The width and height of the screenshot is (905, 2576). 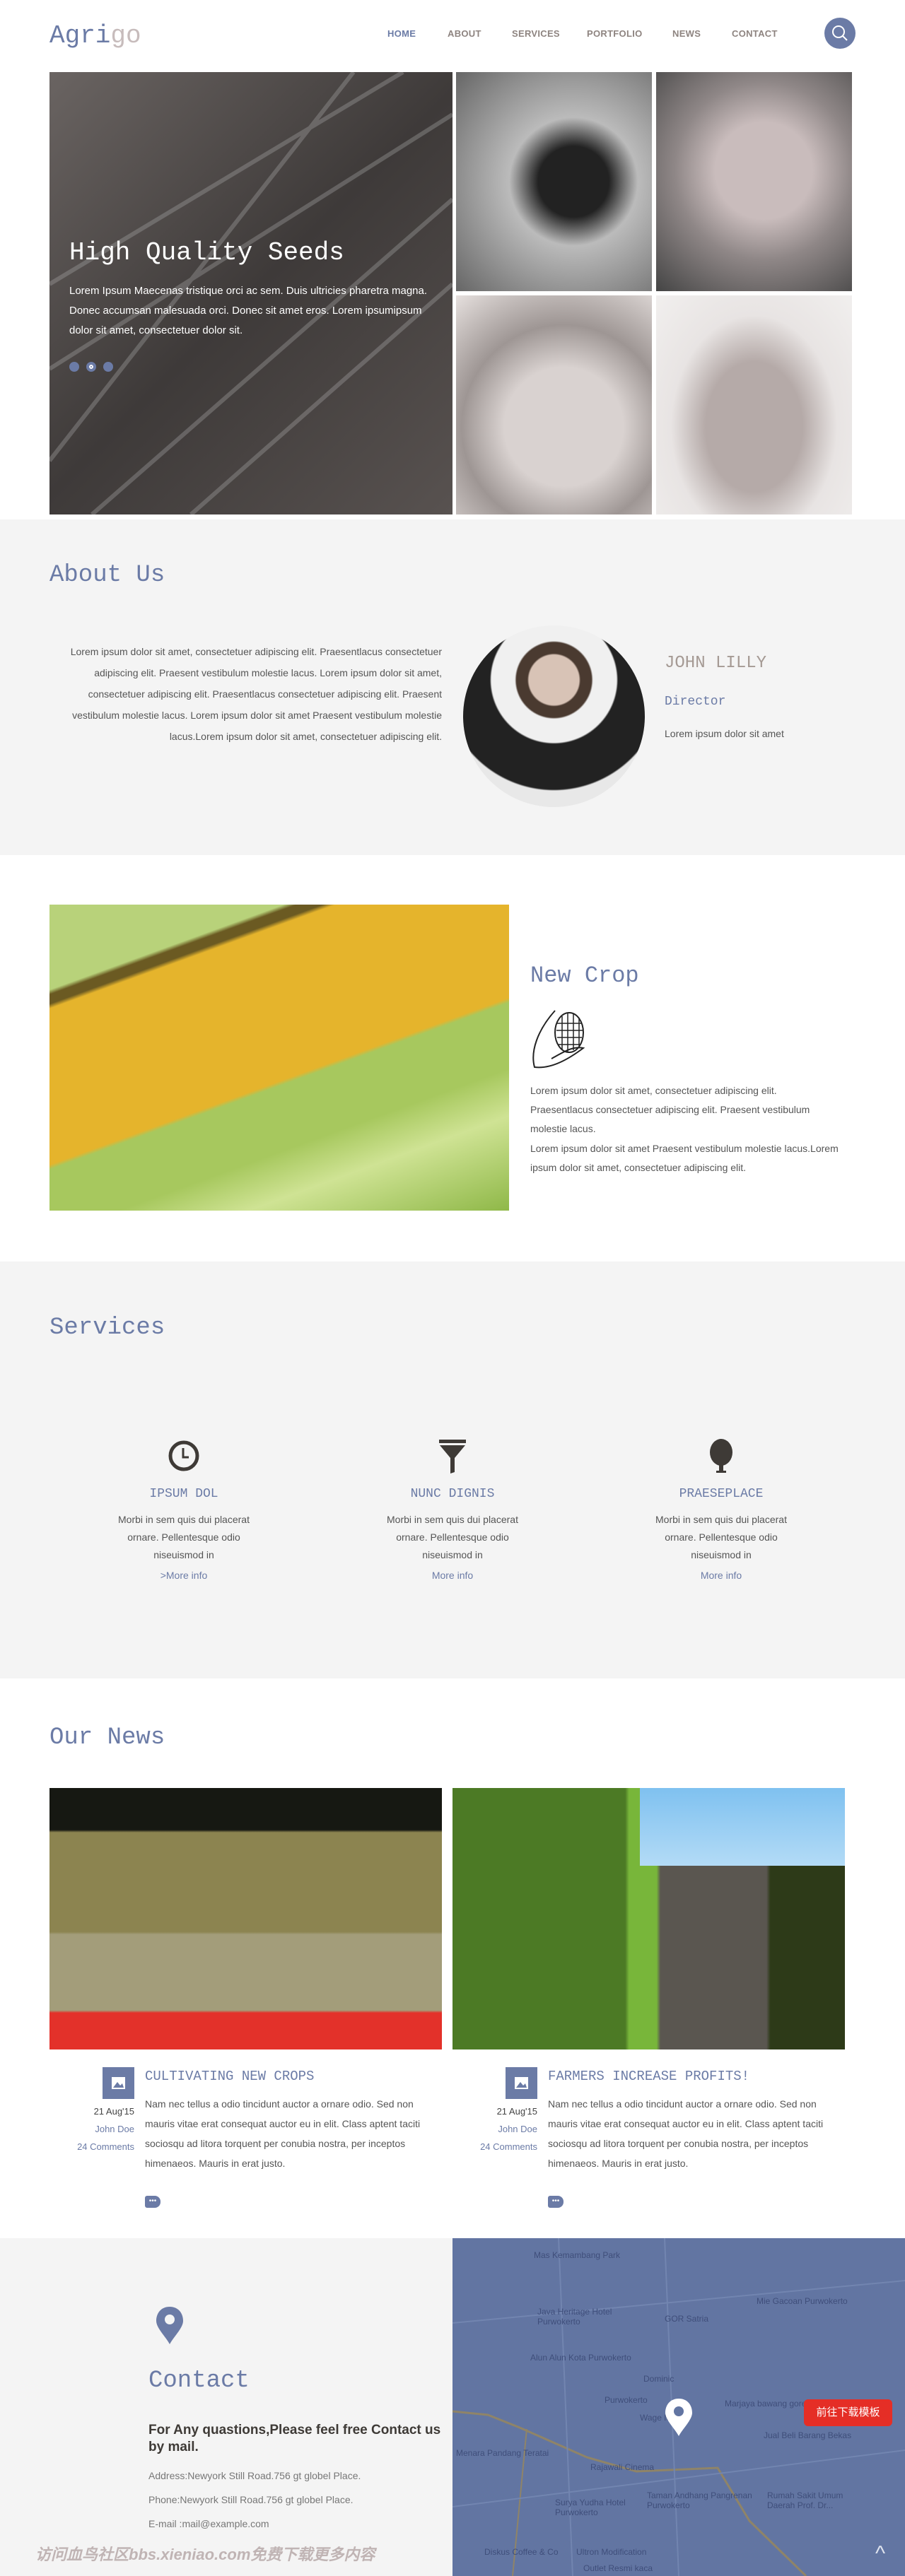 What do you see at coordinates (716, 663) in the screenshot?
I see `director-name: JOHN LILLY` at bounding box center [716, 663].